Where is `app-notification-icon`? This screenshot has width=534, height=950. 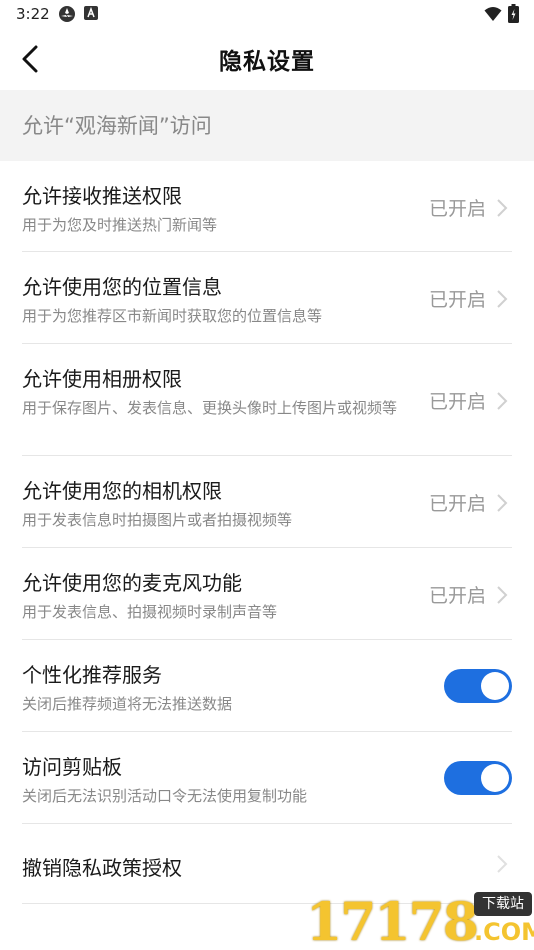 app-notification-icon is located at coordinates (67, 14).